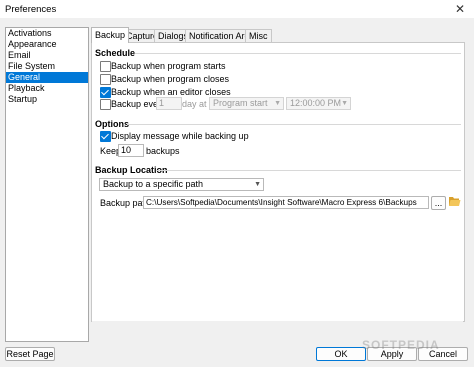  What do you see at coordinates (298, 53) in the screenshot?
I see `schedule-divider` at bounding box center [298, 53].